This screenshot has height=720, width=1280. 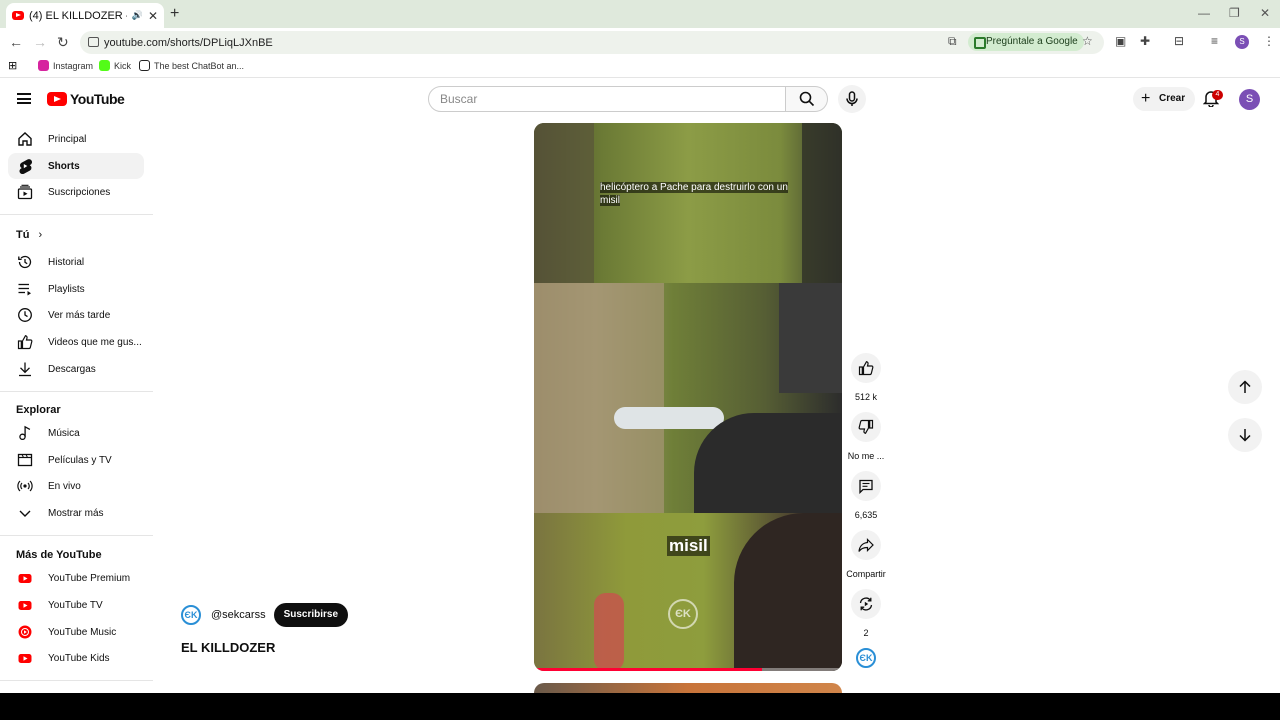 I want to click on blurred-object, so click(x=609, y=632).